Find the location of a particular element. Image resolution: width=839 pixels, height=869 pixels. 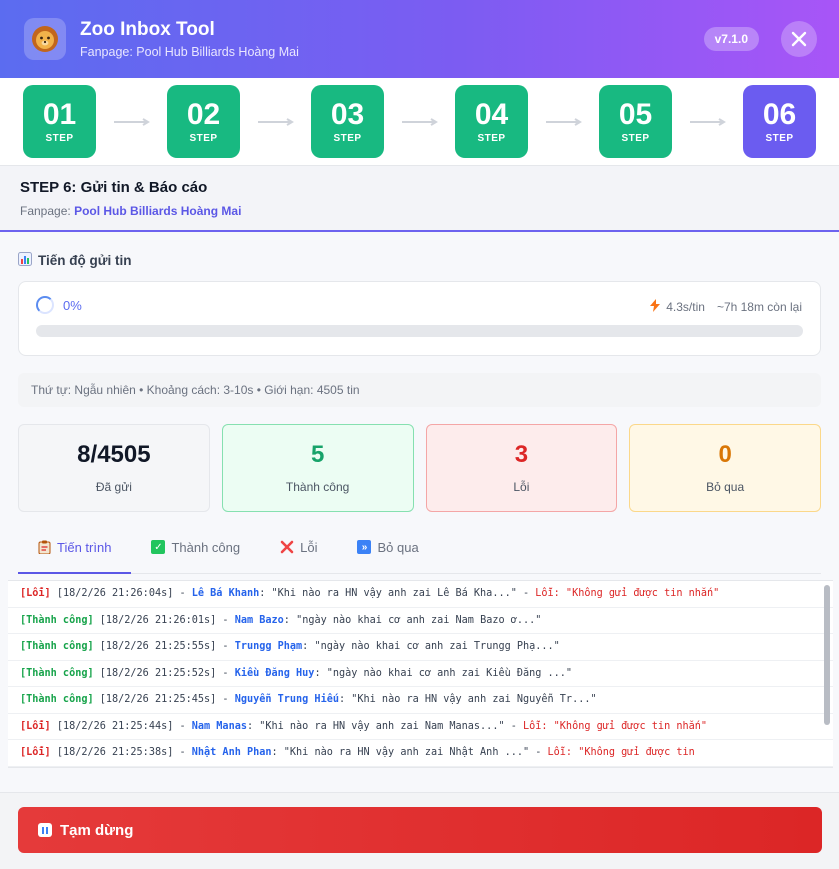

tab-error: Lỗi is located at coordinates (298, 557).